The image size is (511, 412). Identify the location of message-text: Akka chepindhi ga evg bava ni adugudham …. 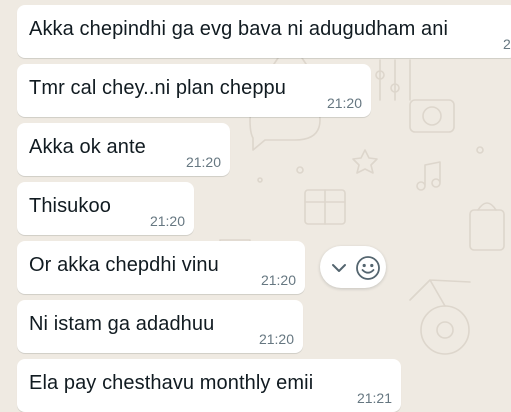
(239, 29).